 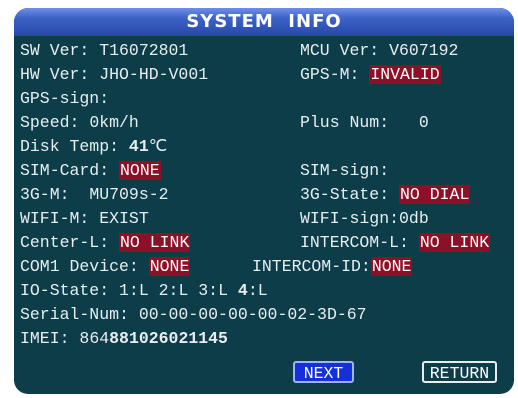 I want to click on sw-ver-row: SW Ver: T16072801, so click(x=104, y=51).